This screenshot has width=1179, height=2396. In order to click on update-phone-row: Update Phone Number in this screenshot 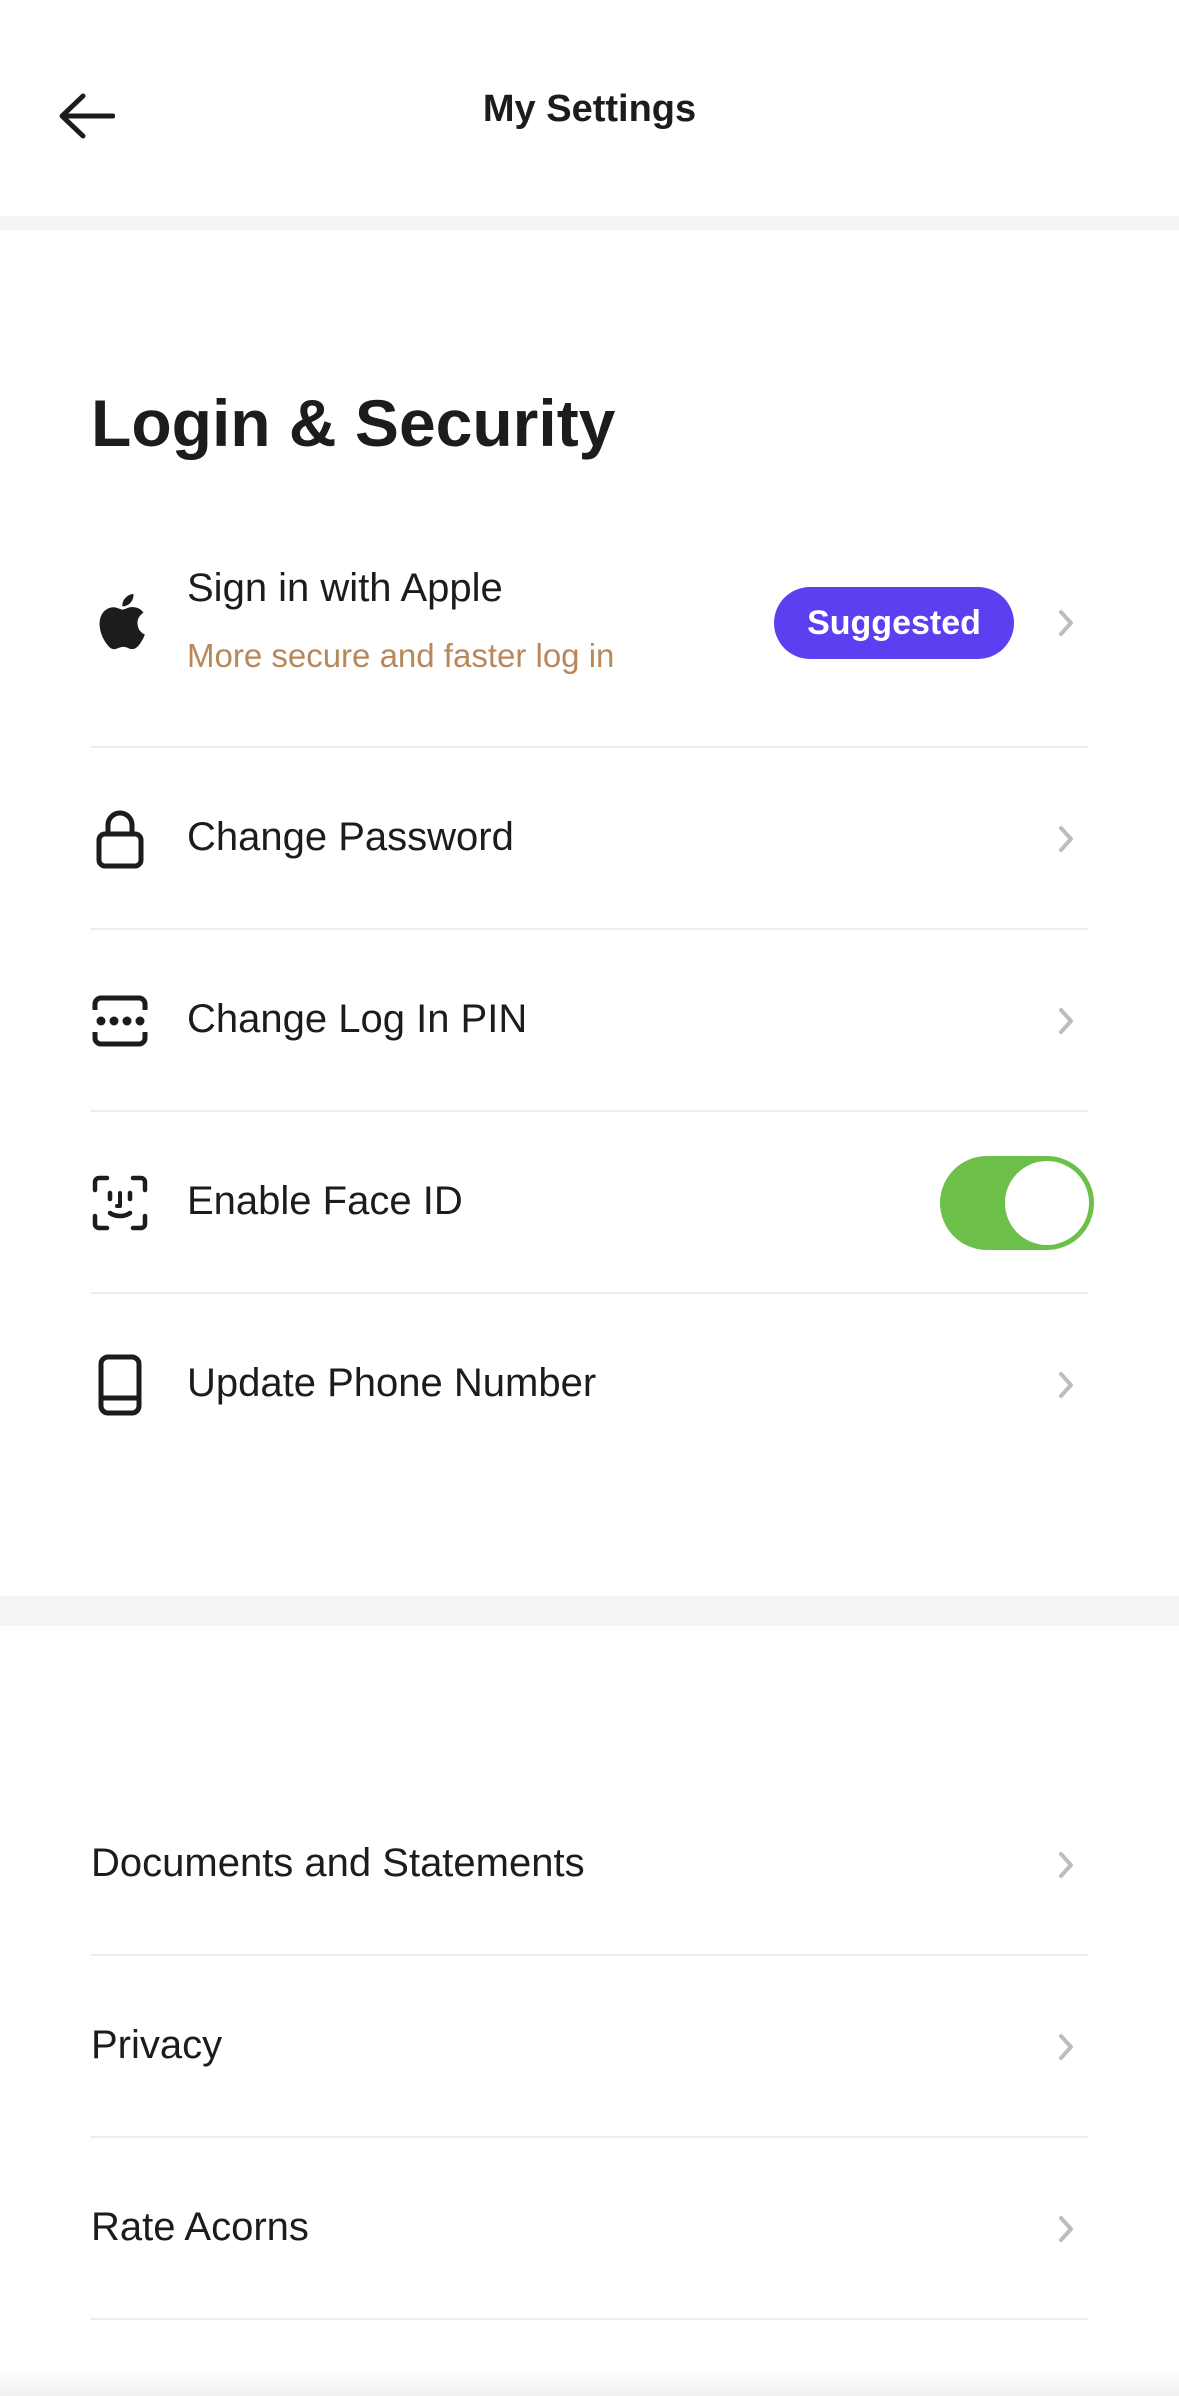, I will do `click(589, 1385)`.